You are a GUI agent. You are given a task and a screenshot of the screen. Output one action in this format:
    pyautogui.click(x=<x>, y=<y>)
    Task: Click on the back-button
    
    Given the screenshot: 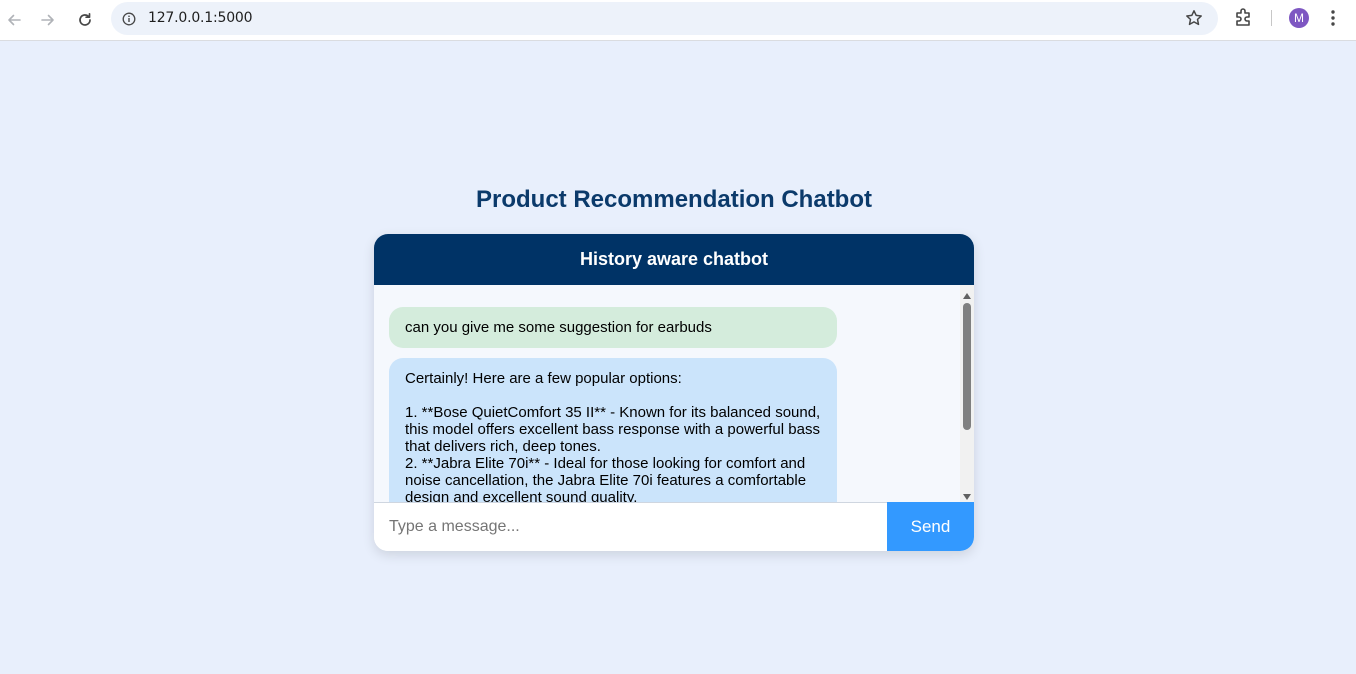 What is the action you would take?
    pyautogui.click(x=14, y=20)
    